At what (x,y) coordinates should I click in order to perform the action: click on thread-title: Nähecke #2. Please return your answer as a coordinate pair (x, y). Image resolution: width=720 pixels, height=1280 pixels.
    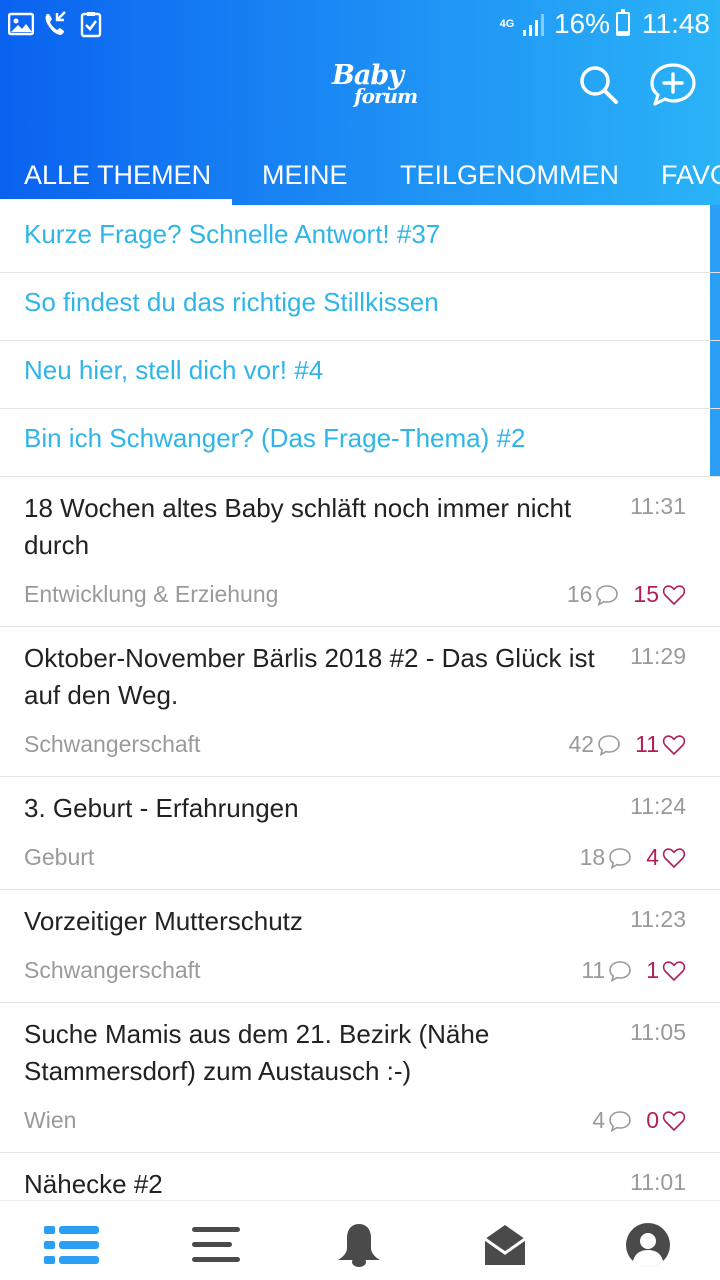
    Looking at the image, I should click on (93, 1184).